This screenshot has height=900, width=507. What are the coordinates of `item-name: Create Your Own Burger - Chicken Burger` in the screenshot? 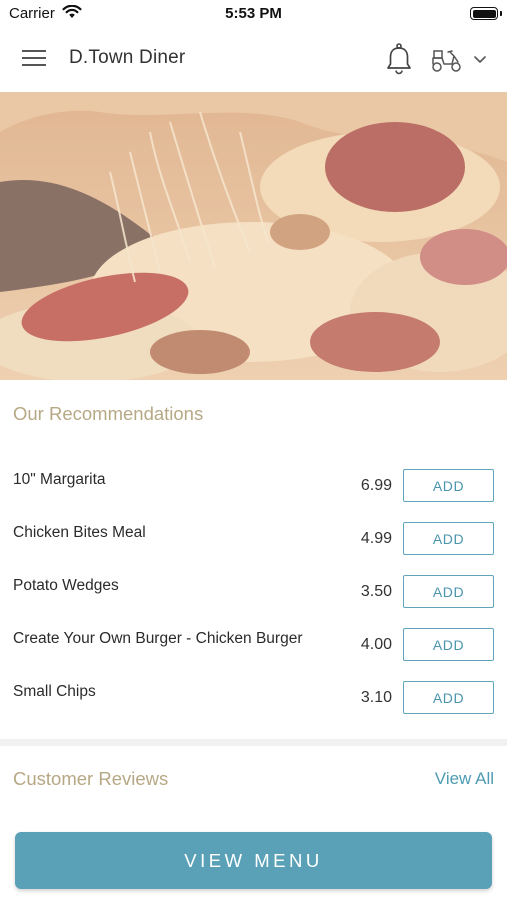 It's located at (158, 638).